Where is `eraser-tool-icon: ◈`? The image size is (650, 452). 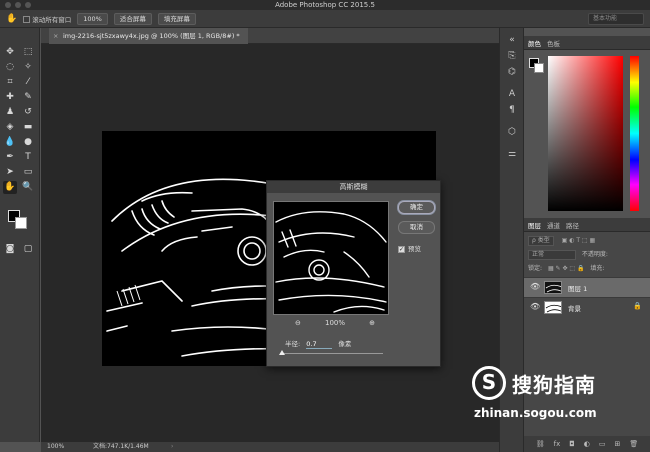
eraser-tool-icon: ◈ is located at coordinates (10, 127).